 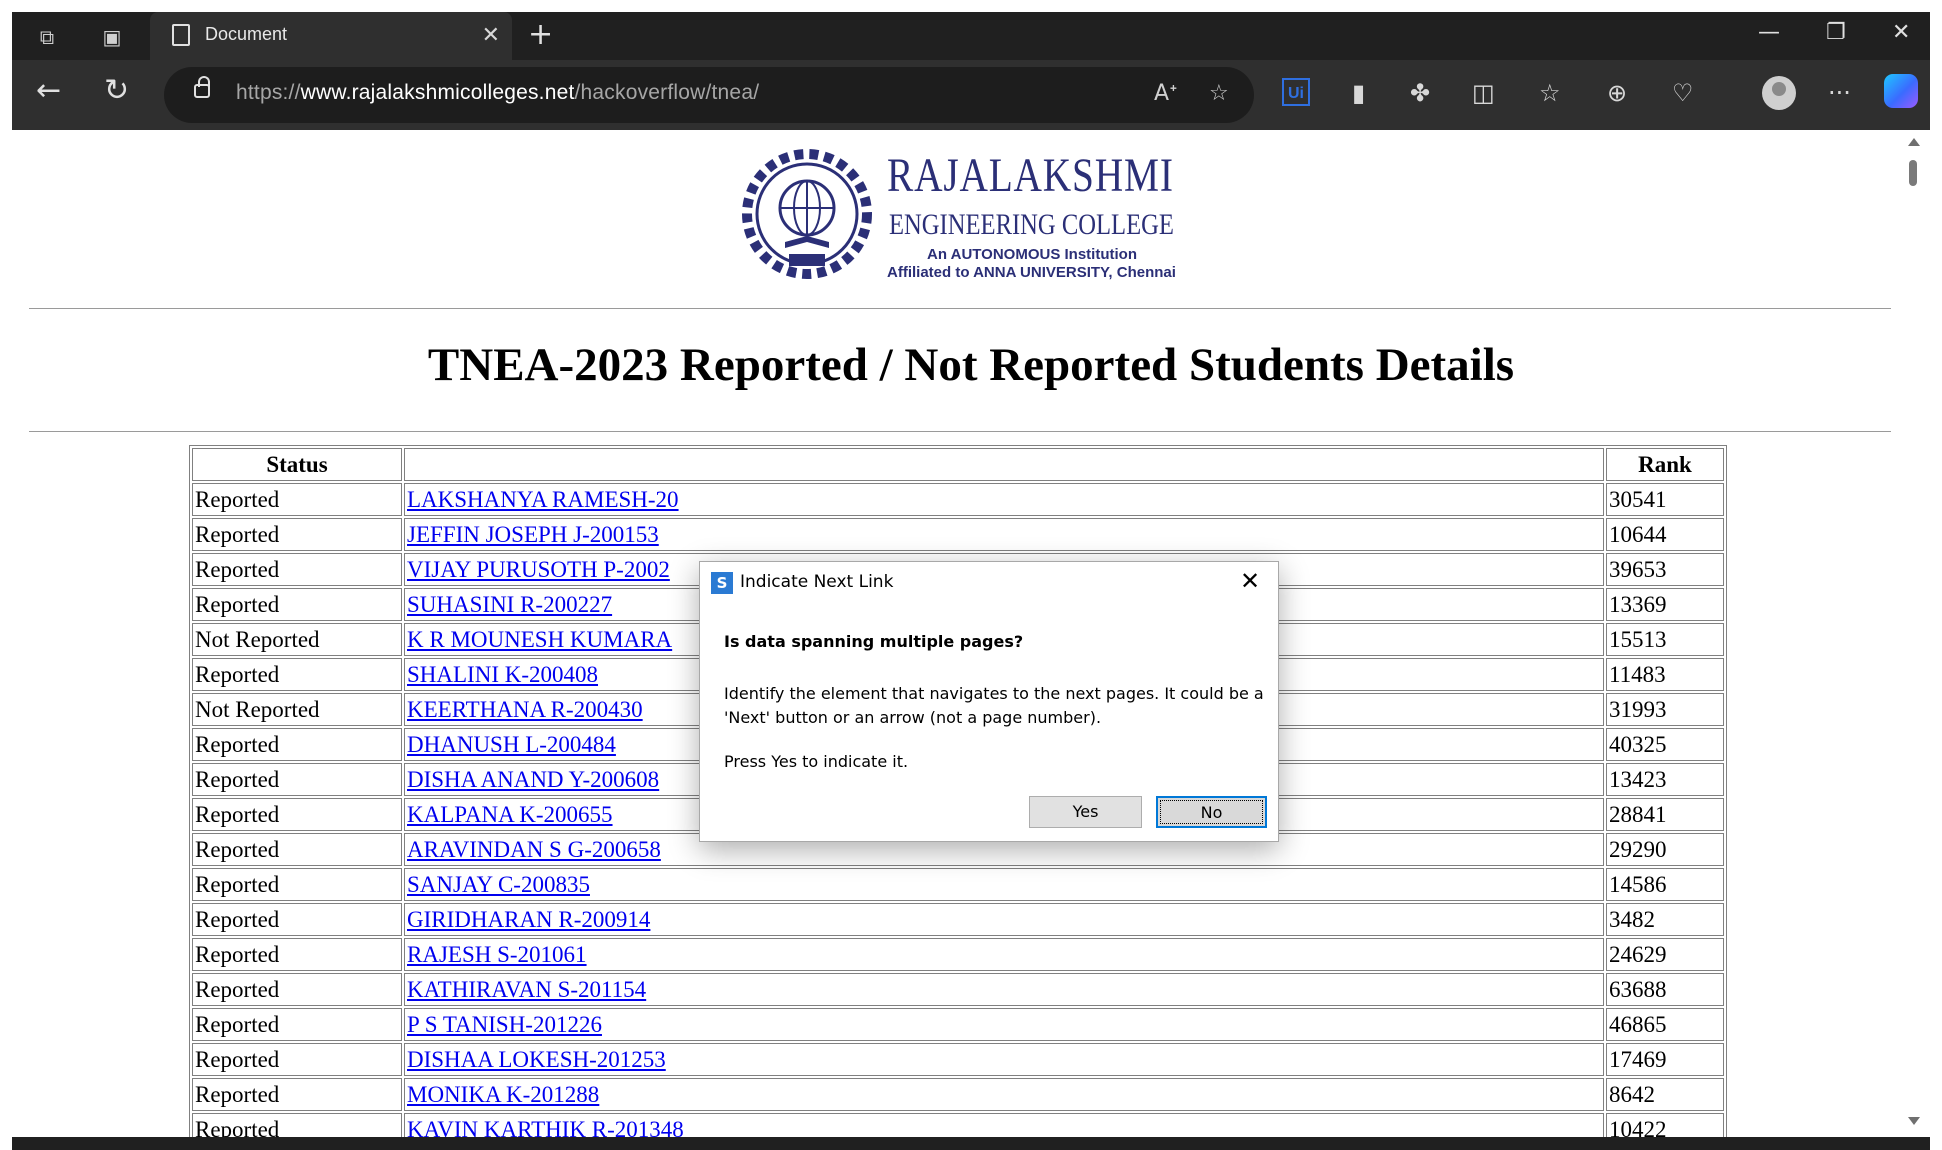 I want to click on uipath-studio-icon: S, so click(x=722, y=583).